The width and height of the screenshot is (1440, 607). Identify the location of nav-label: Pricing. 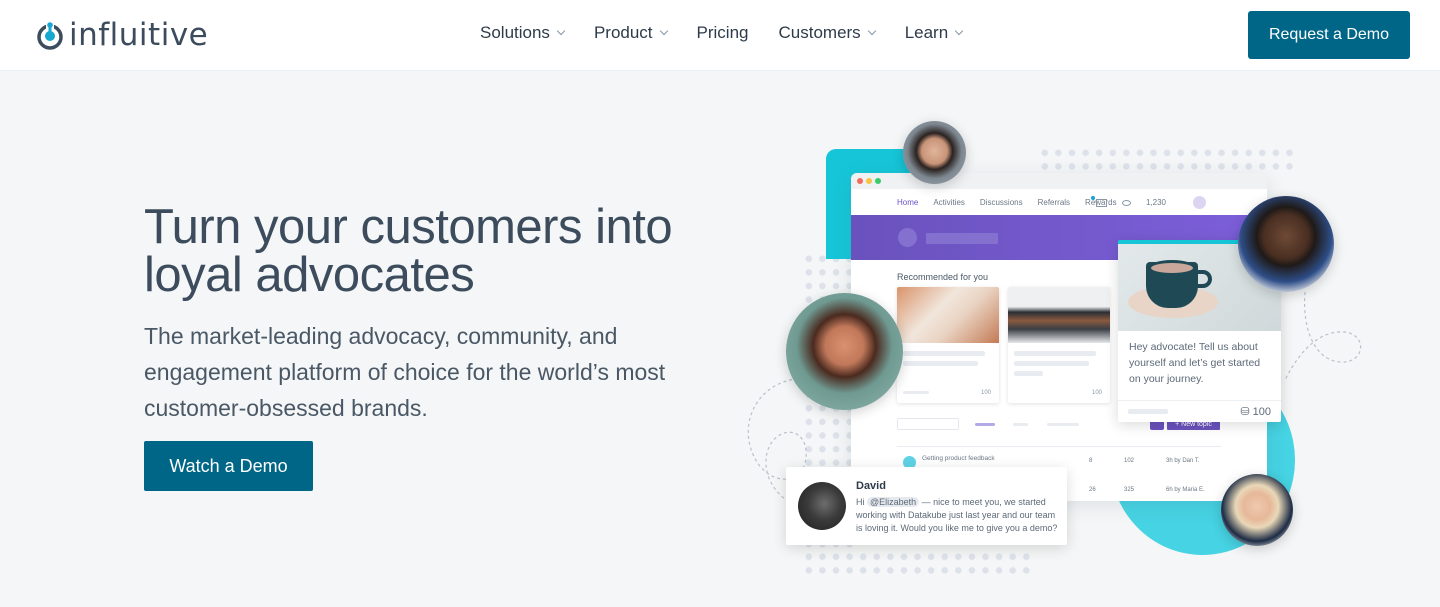
(722, 32).